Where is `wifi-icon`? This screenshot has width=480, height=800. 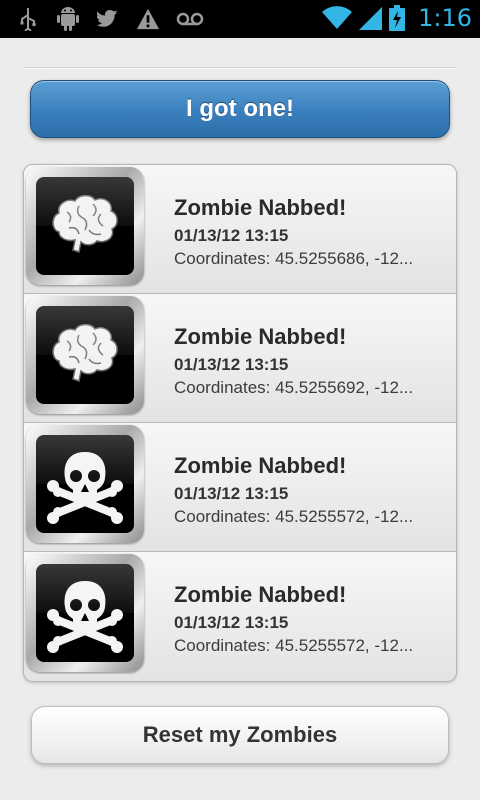
wifi-icon is located at coordinates (337, 18).